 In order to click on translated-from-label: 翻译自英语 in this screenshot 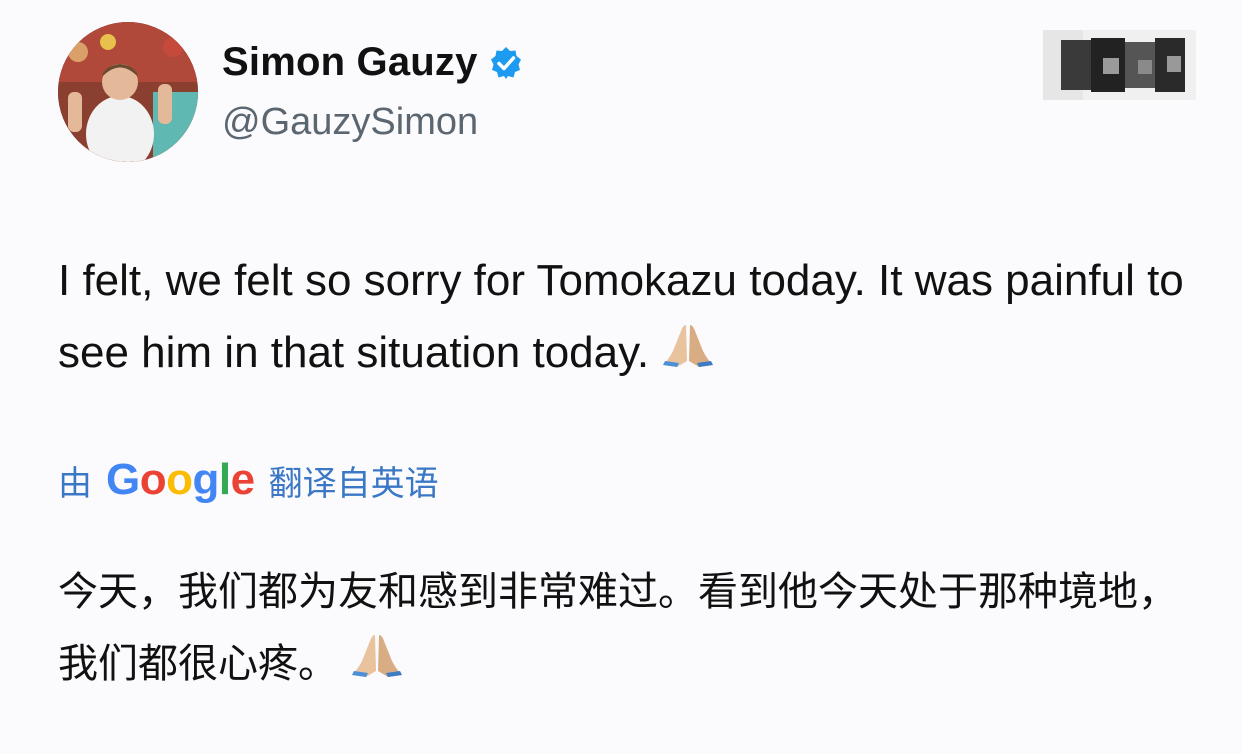, I will do `click(353, 483)`.